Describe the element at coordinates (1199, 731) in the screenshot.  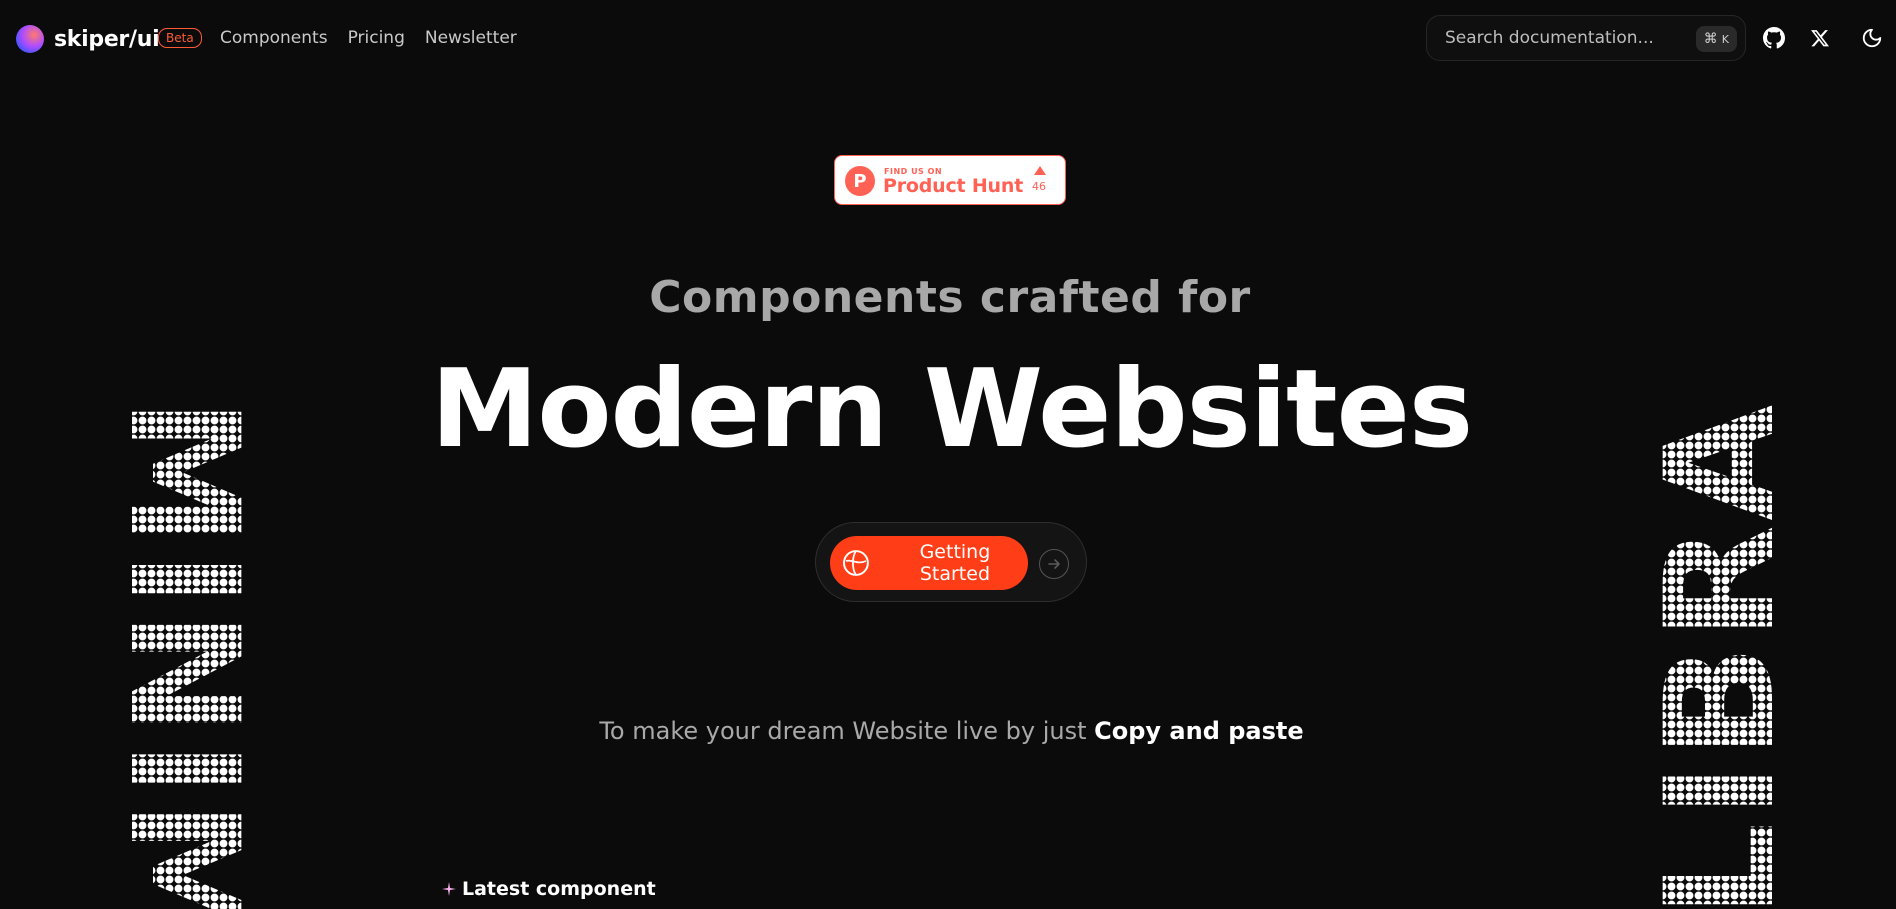
I see `tagline-emphasis: Copy and paste` at that location.